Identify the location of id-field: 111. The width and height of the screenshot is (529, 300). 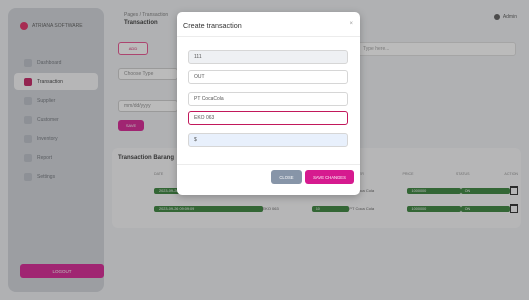
(268, 57).